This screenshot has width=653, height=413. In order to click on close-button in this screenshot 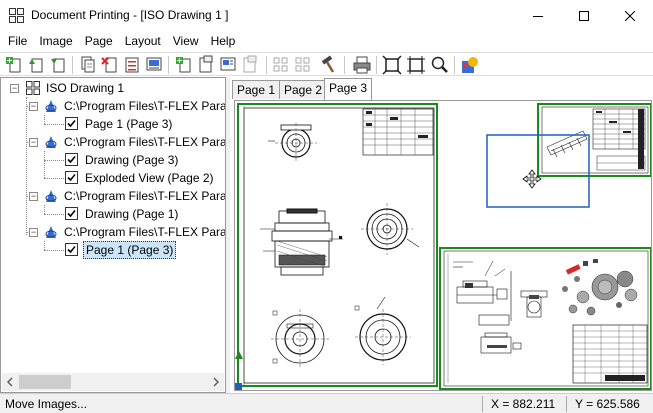, I will do `click(630, 15)`.